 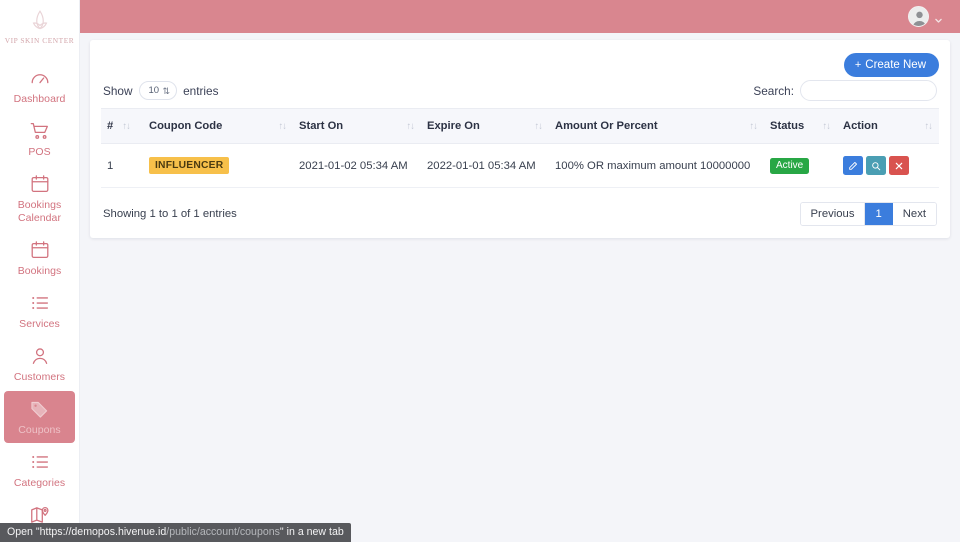 What do you see at coordinates (154, 90) in the screenshot?
I see `page-length-value: 10` at bounding box center [154, 90].